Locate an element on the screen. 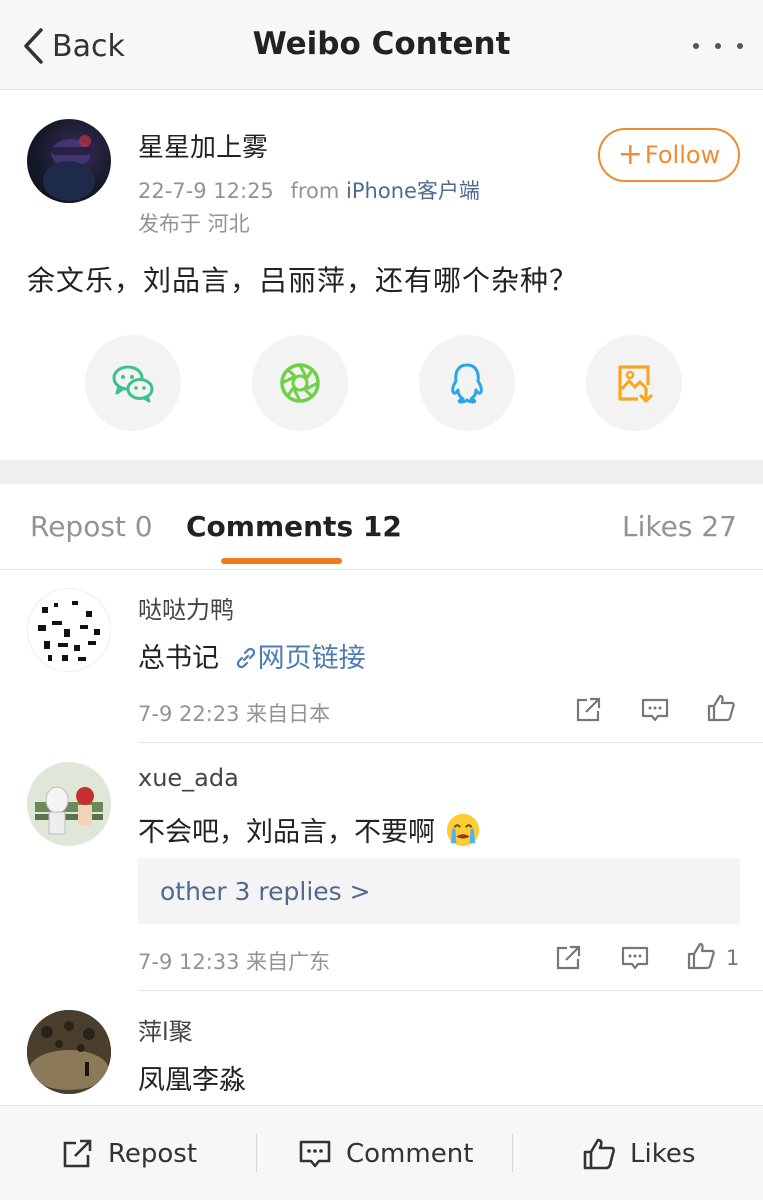 This screenshot has width=763, height=1200. crying-emoji is located at coordinates (462, 830).